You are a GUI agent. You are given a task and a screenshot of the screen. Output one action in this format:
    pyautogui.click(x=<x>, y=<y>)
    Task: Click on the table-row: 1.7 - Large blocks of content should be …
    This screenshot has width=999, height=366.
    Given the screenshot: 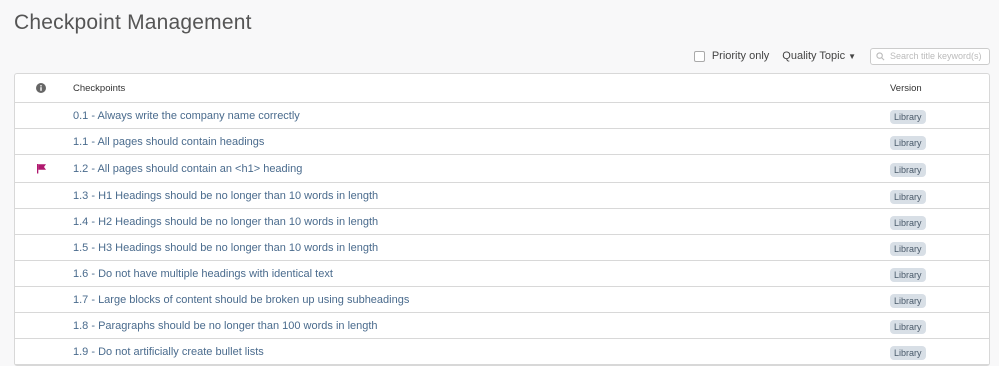 What is the action you would take?
    pyautogui.click(x=502, y=300)
    